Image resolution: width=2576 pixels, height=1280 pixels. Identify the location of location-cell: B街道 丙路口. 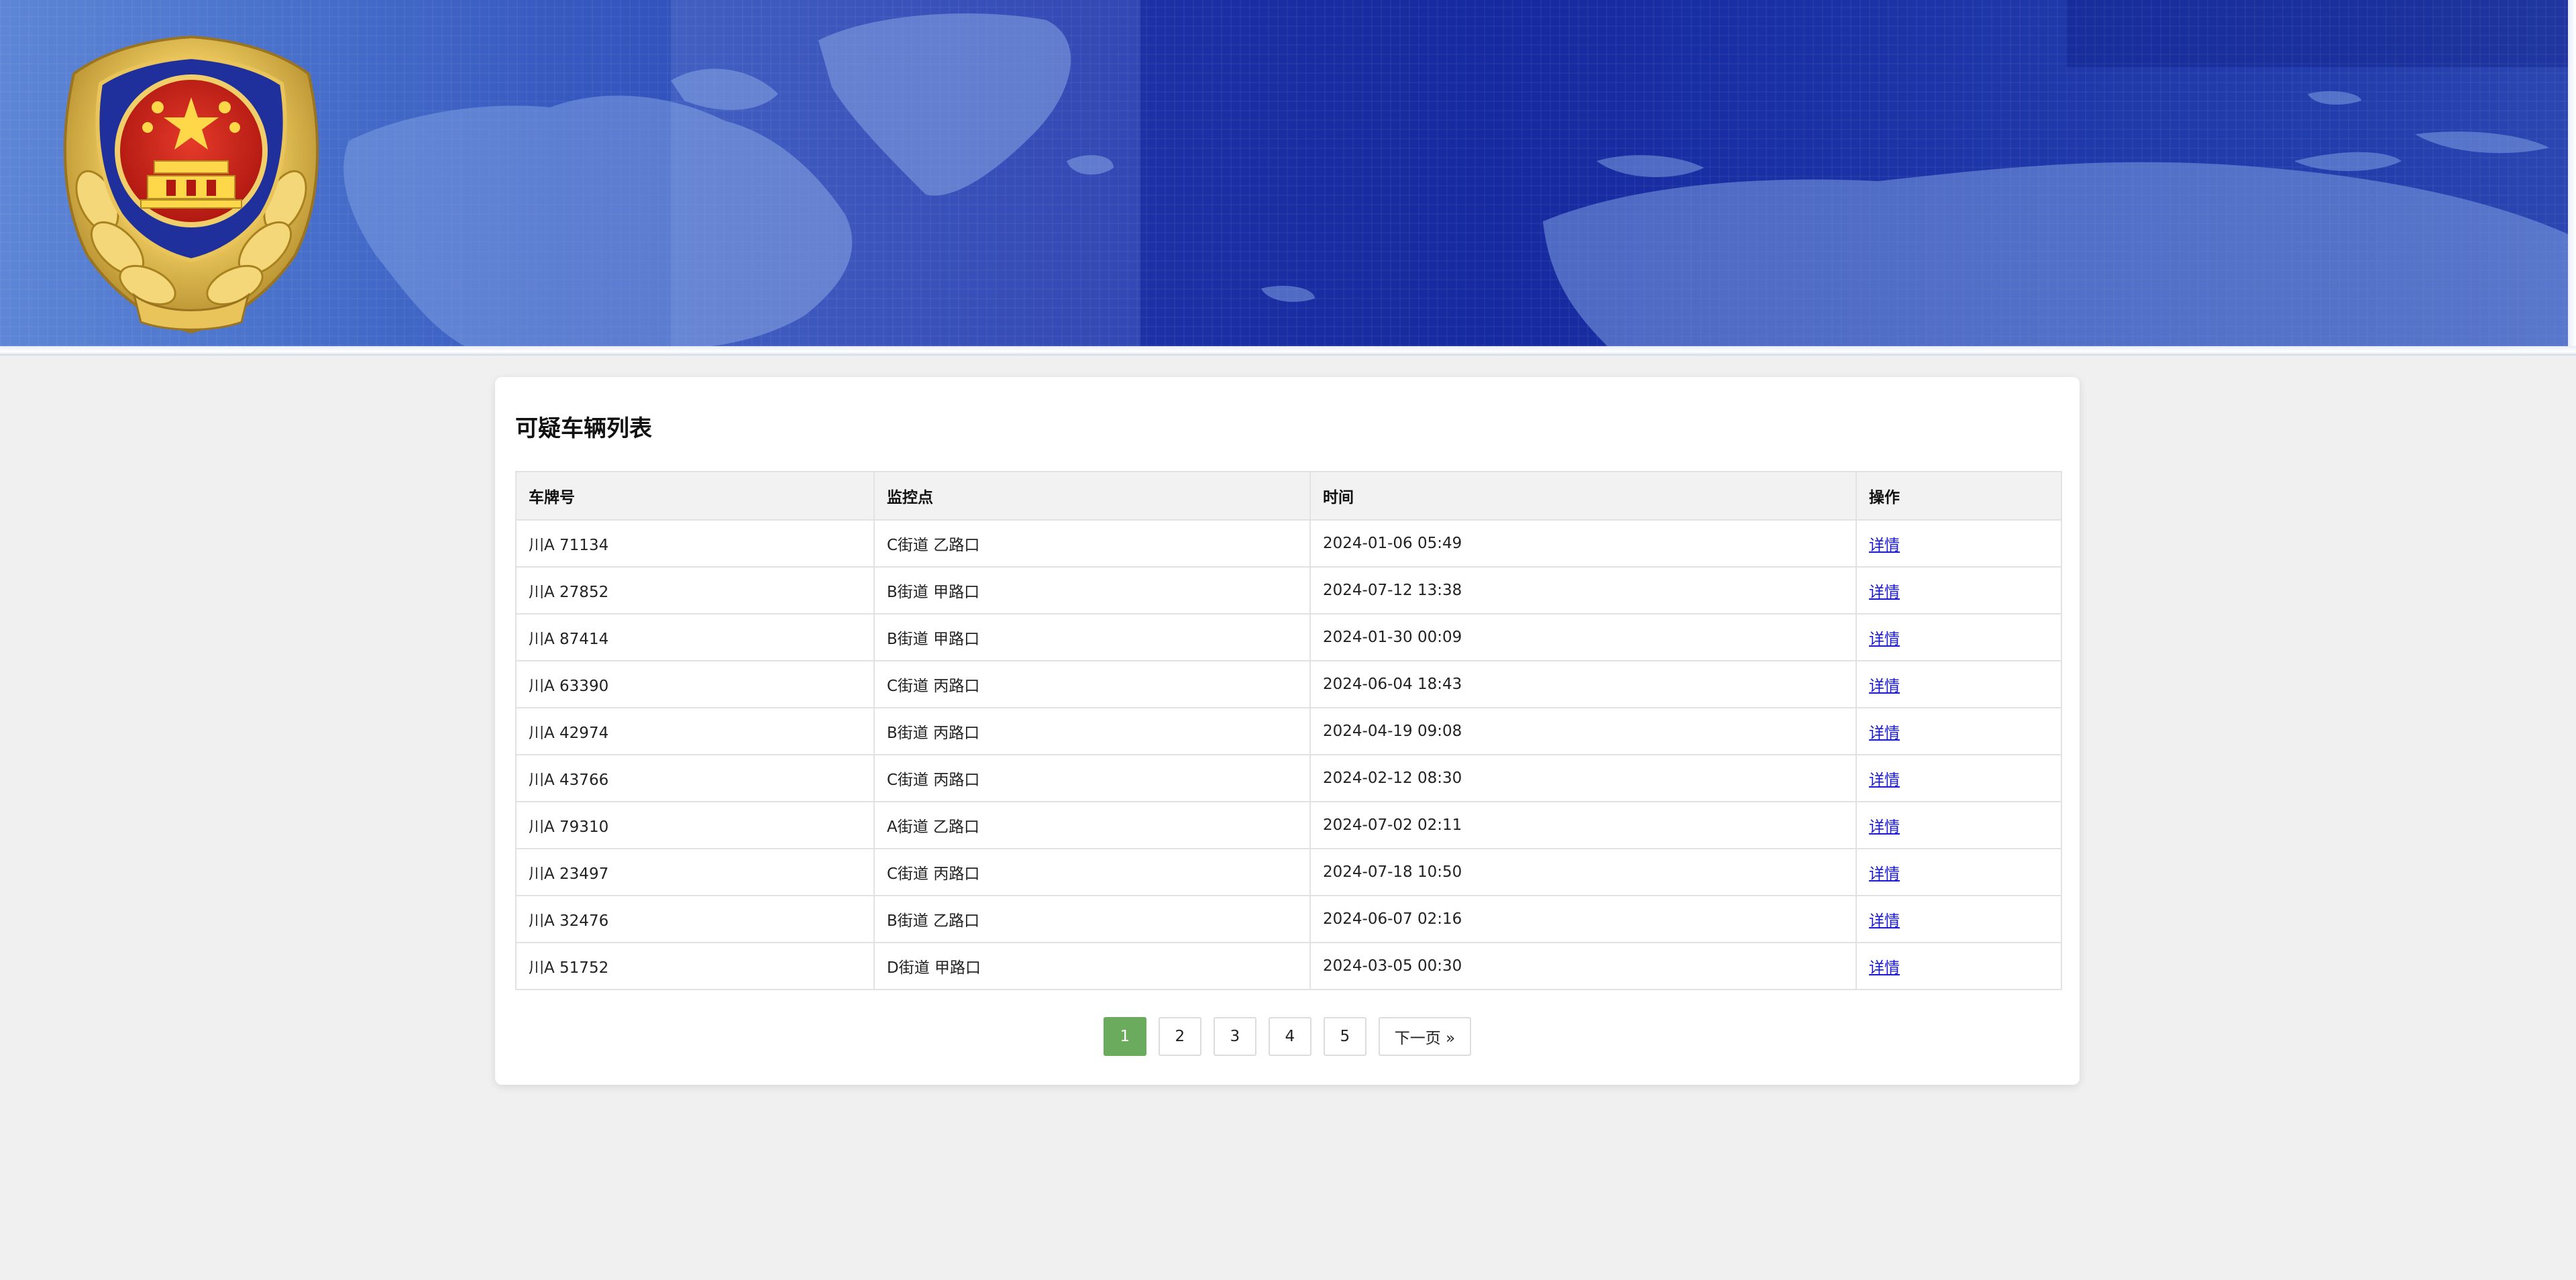
(1092, 731).